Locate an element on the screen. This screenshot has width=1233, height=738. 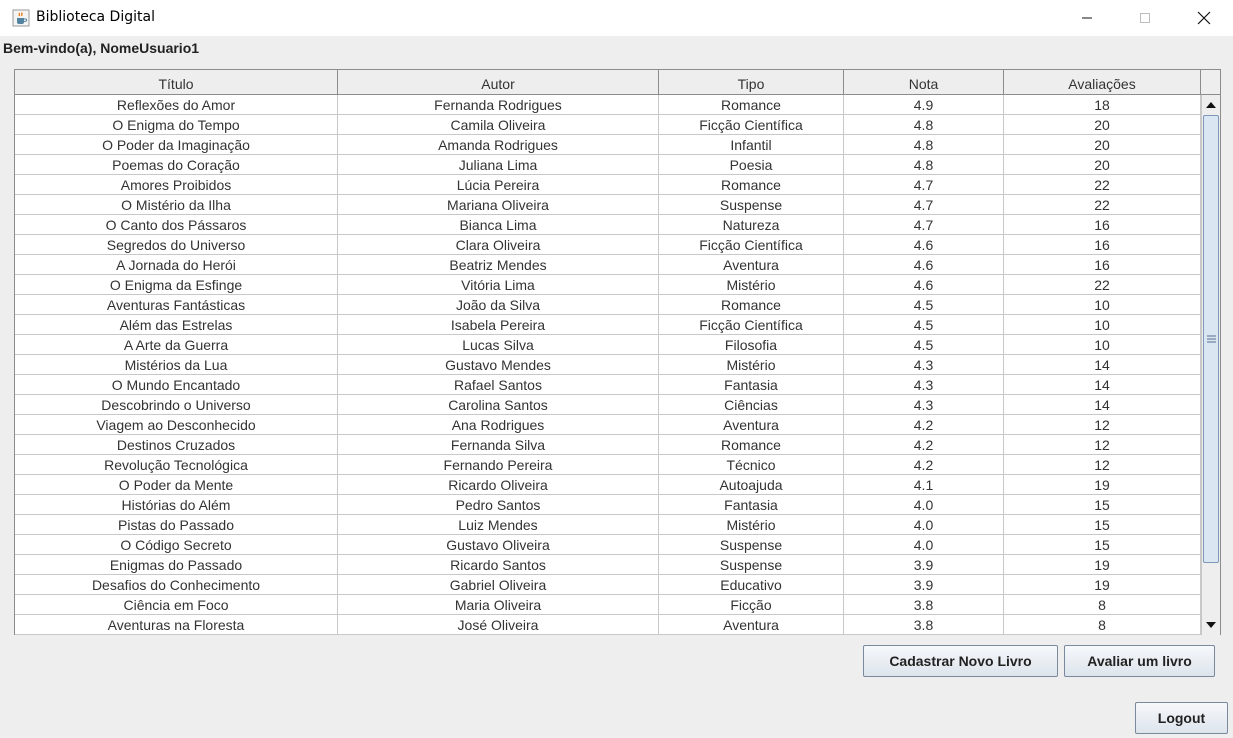
arrow-down-icon is located at coordinates (1211, 625).